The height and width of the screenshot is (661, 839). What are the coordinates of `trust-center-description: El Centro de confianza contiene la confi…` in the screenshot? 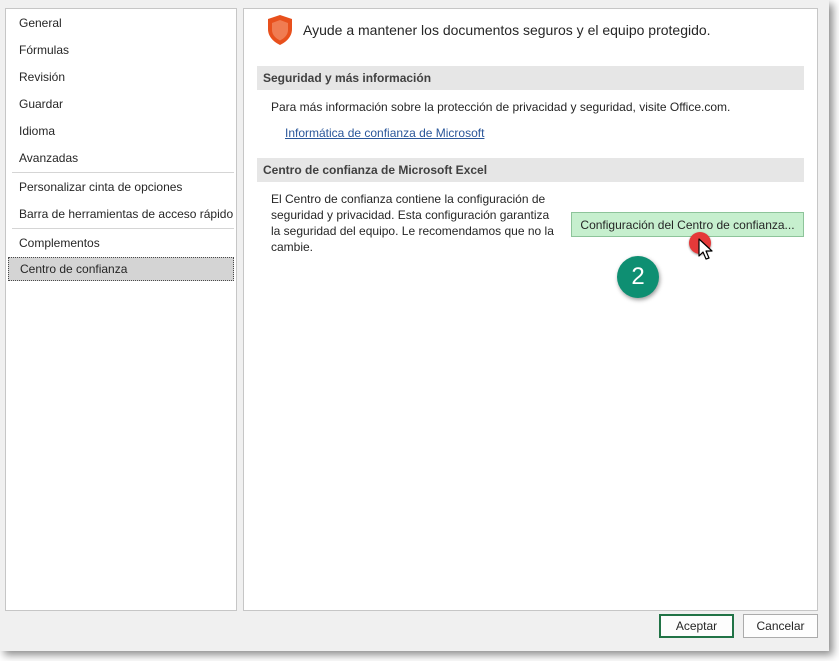 It's located at (412, 223).